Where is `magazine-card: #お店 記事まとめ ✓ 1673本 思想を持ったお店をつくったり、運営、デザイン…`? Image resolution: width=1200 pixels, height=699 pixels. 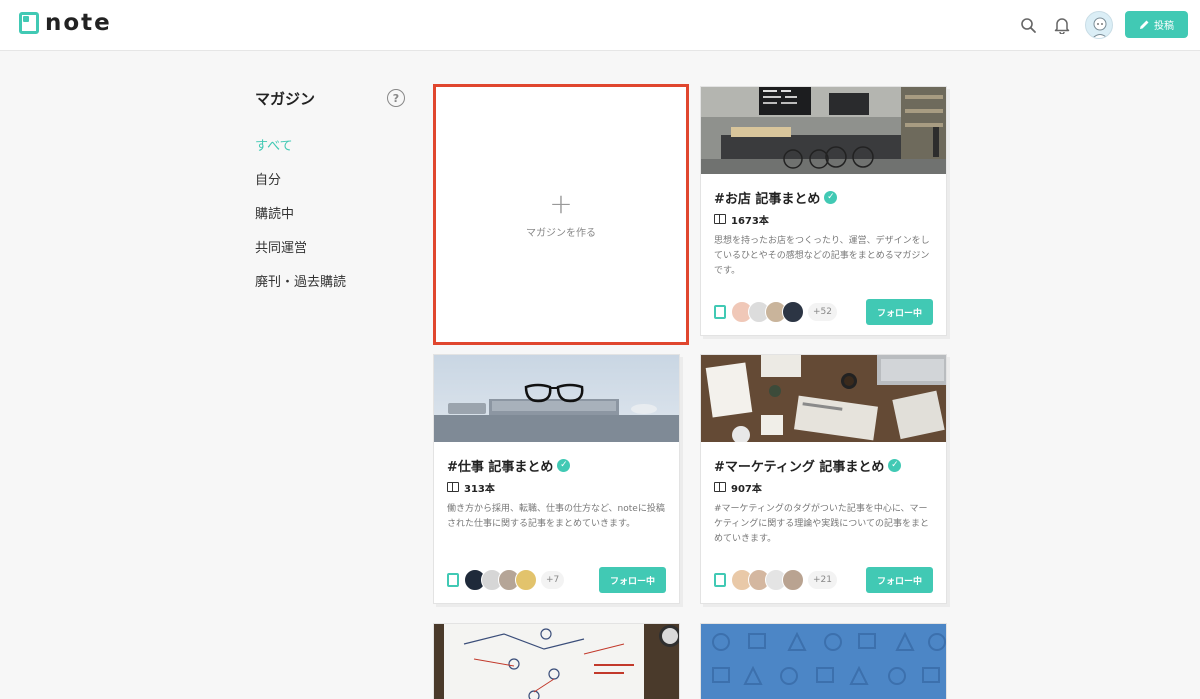
magazine-card: #お店 記事まとめ ✓ 1673本 思想を持ったお店をつくったり、運営、デザイン… is located at coordinates (823, 211).